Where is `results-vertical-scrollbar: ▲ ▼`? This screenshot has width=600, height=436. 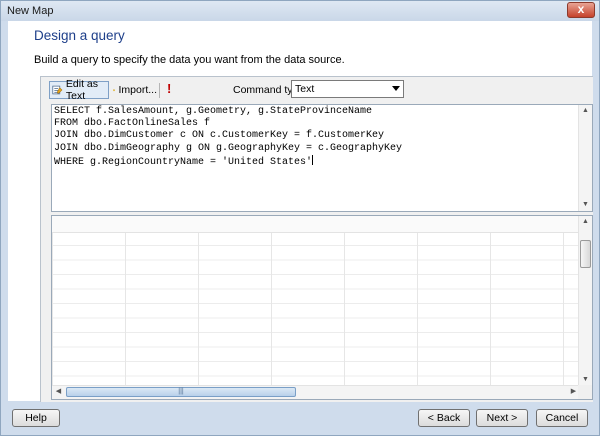 results-vertical-scrollbar: ▲ ▼ is located at coordinates (585, 301).